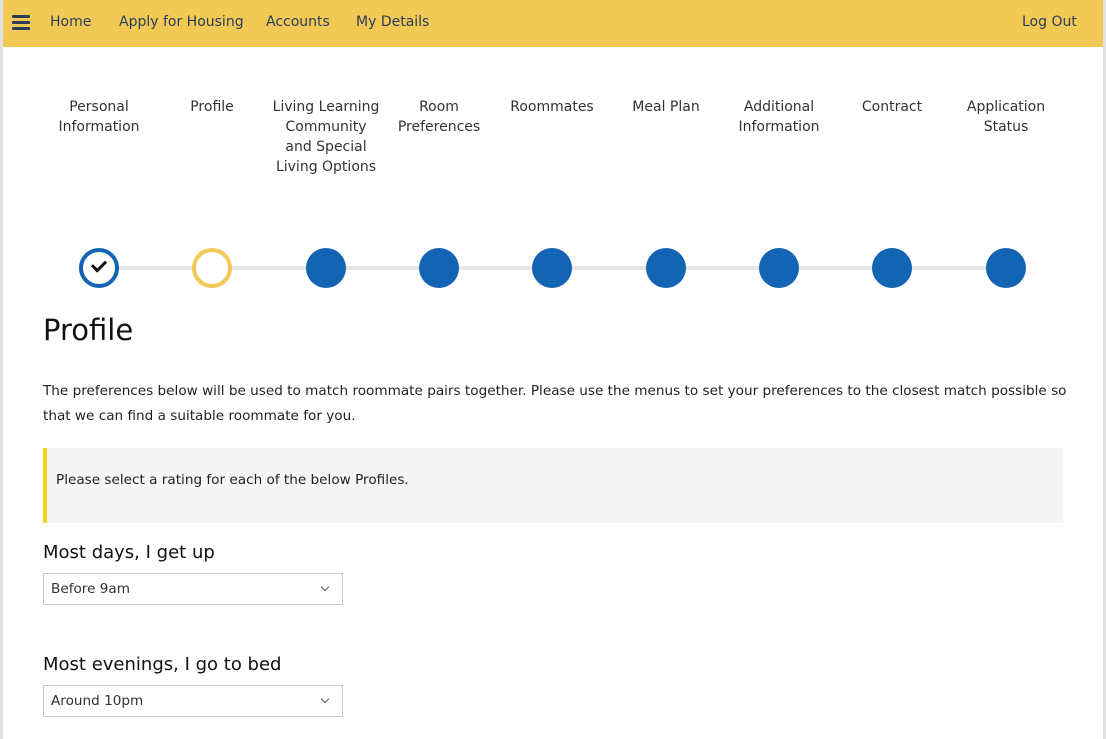 This screenshot has height=739, width=1106. Describe the element at coordinates (439, 268) in the screenshot. I see `step-dot-room-preferences` at that location.